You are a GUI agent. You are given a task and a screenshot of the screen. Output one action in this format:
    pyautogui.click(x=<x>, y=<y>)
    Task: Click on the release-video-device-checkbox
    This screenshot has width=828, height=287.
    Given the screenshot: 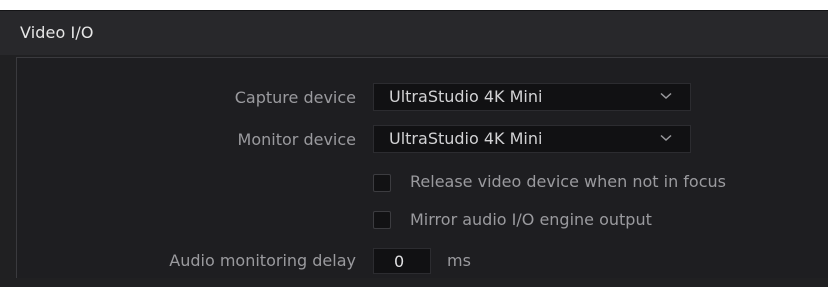 What is the action you would take?
    pyautogui.click(x=382, y=183)
    